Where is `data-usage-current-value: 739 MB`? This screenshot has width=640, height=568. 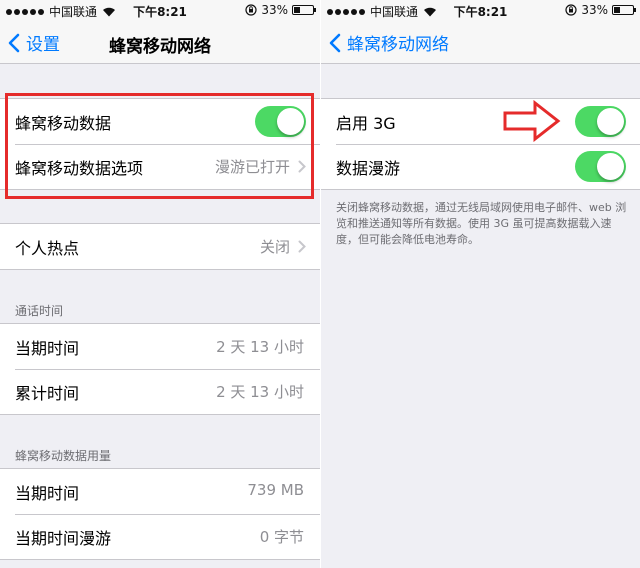 data-usage-current-value: 739 MB is located at coordinates (275, 490).